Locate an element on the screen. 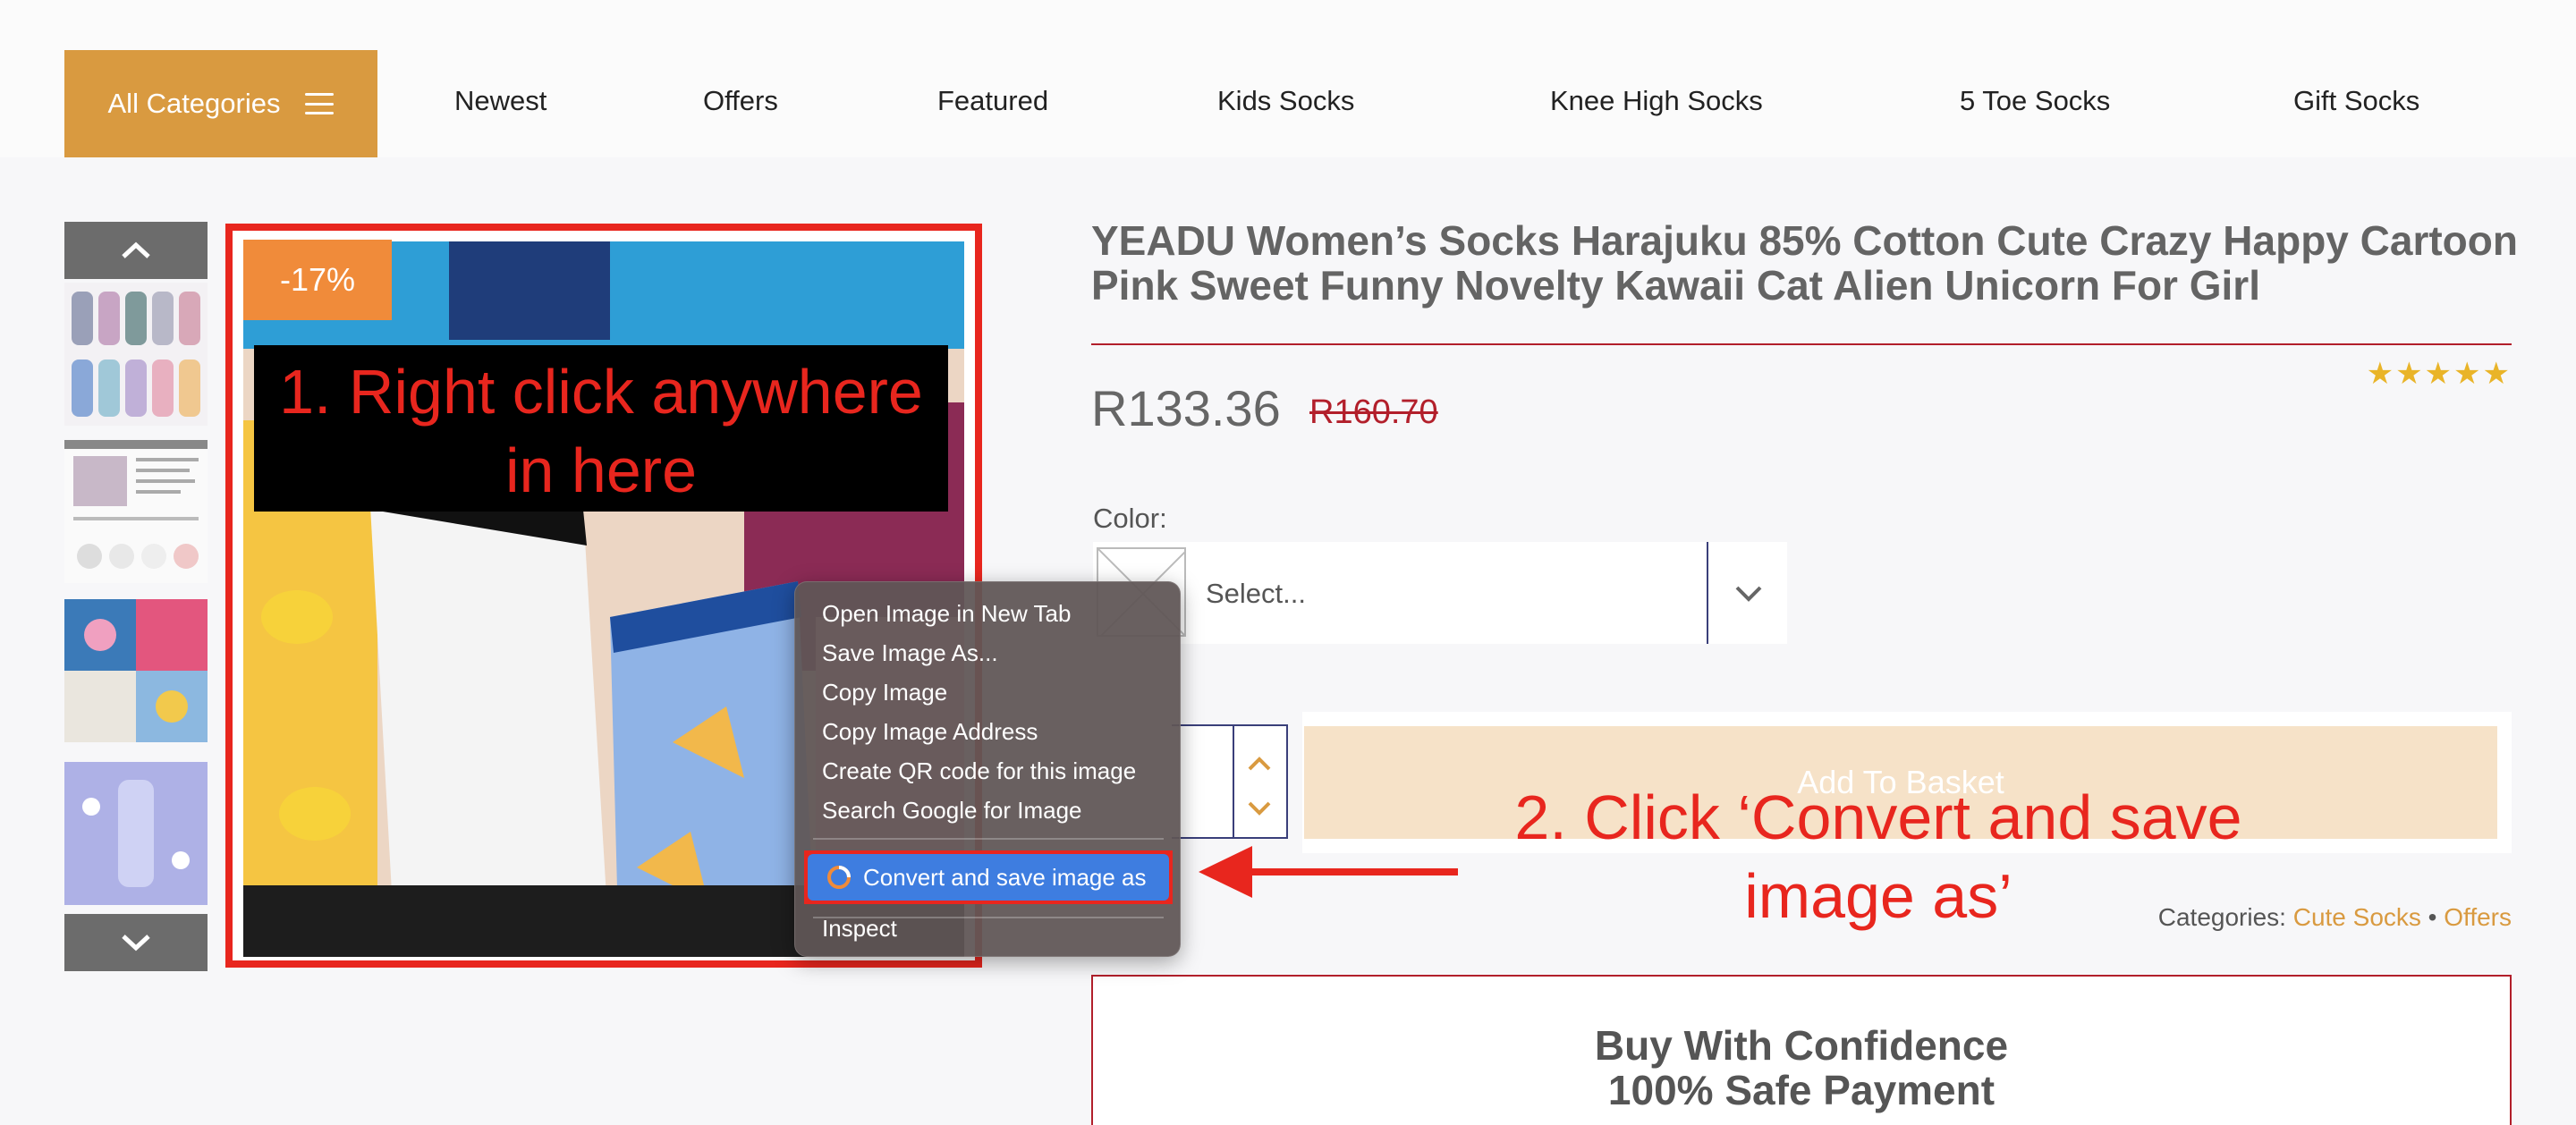 The width and height of the screenshot is (2576, 1125). menu-convert-and-save-image: Convert and save image as is located at coordinates (988, 878).